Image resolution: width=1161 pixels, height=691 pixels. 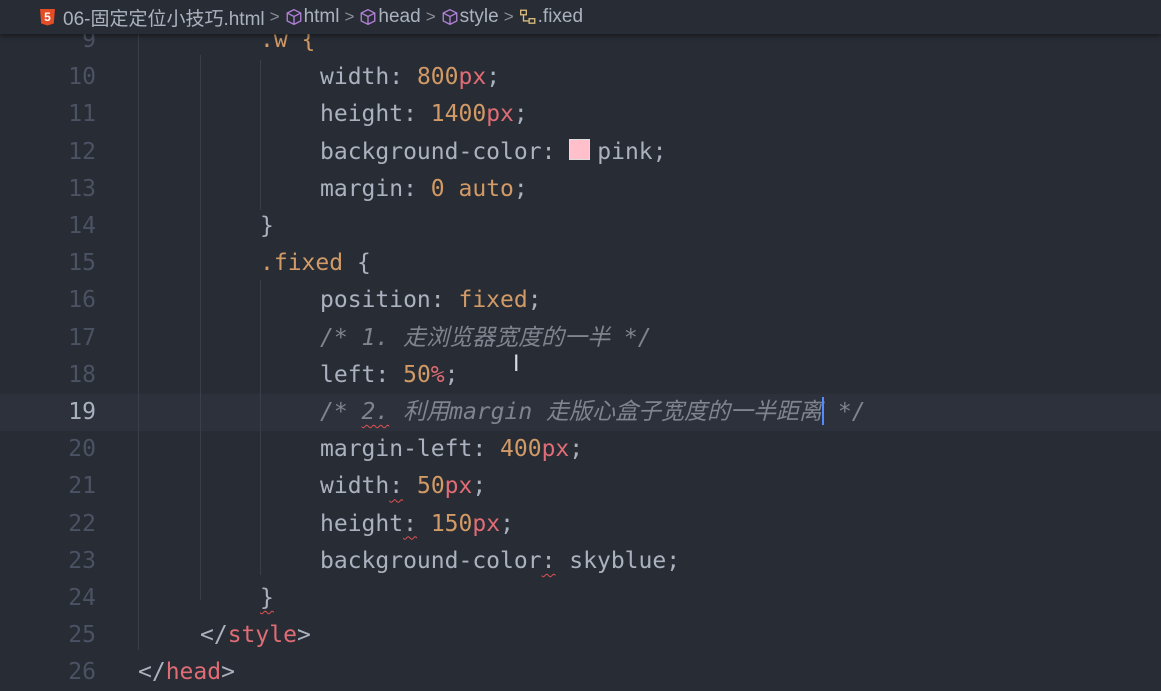 What do you see at coordinates (82, 598) in the screenshot?
I see `line-number: 24` at bounding box center [82, 598].